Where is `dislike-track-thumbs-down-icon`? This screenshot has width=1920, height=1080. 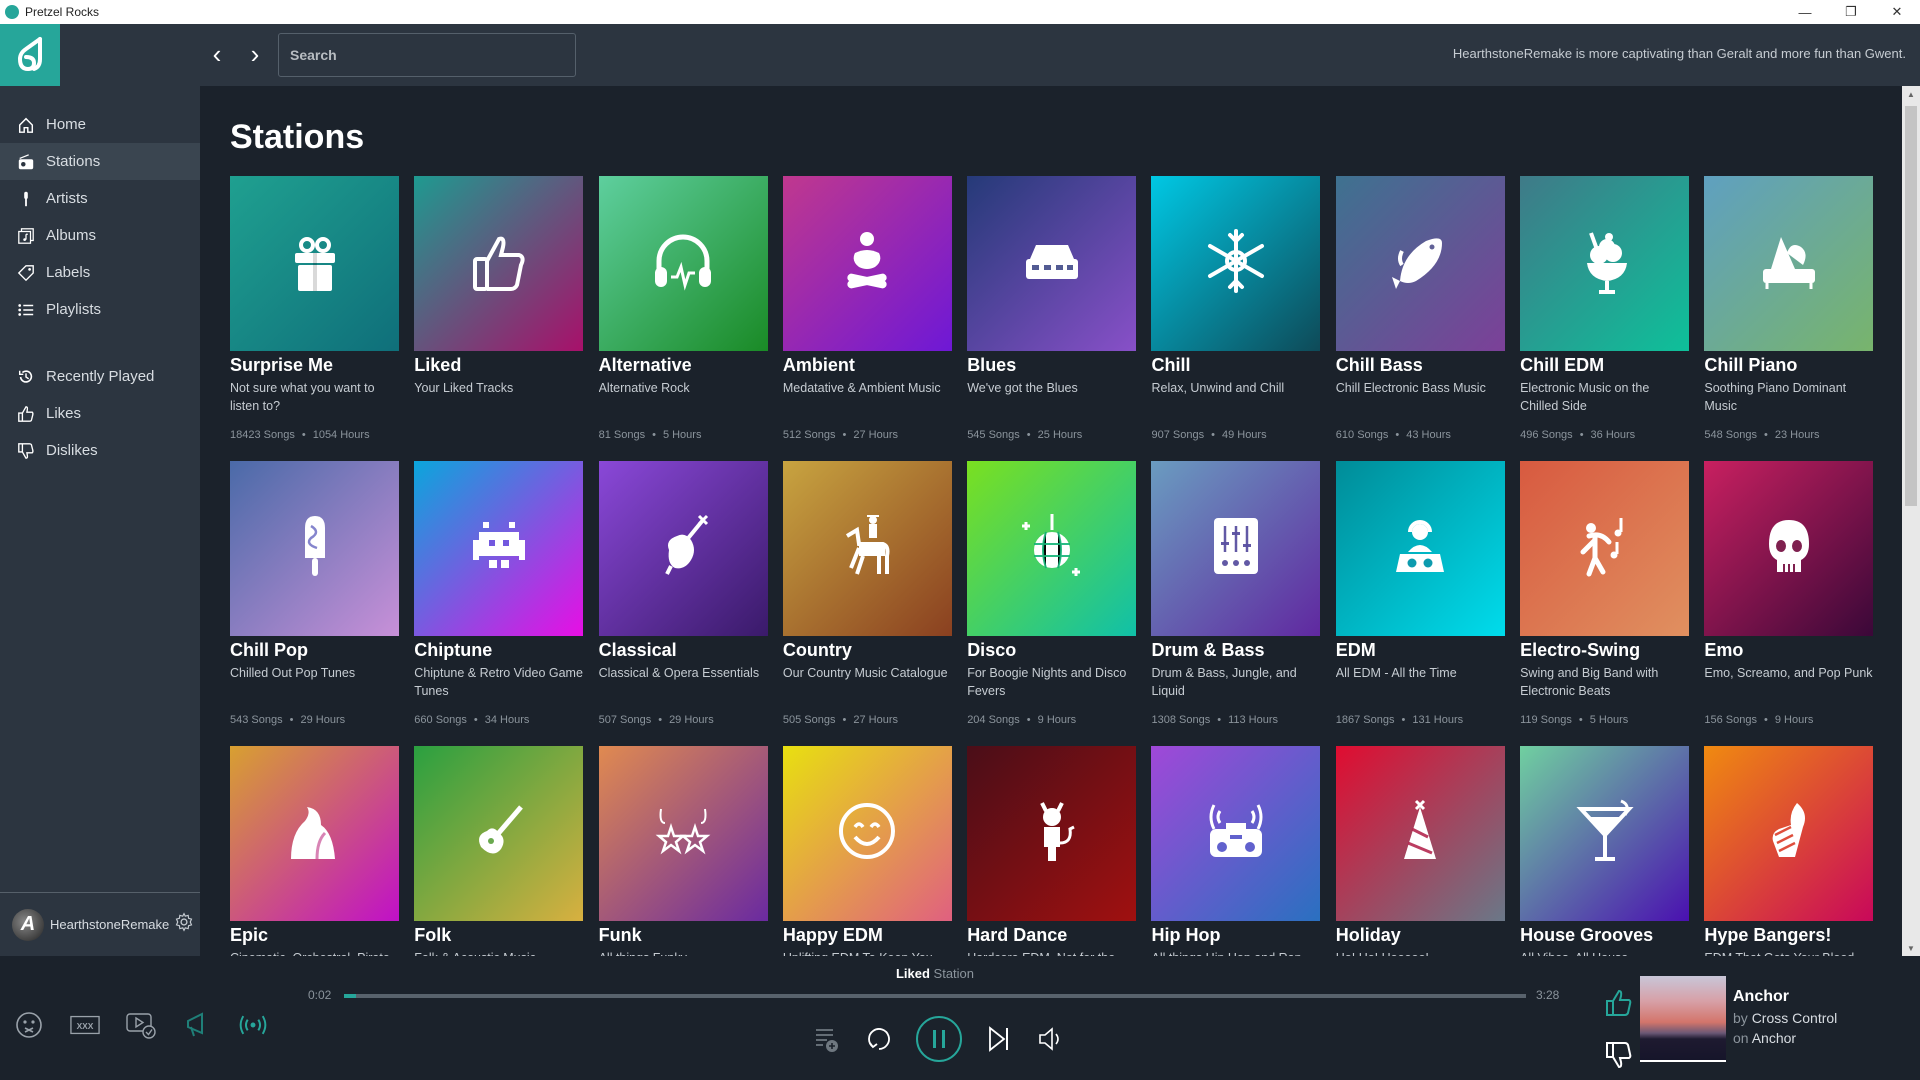
dislike-track-thumbs-down-icon is located at coordinates (1619, 1055).